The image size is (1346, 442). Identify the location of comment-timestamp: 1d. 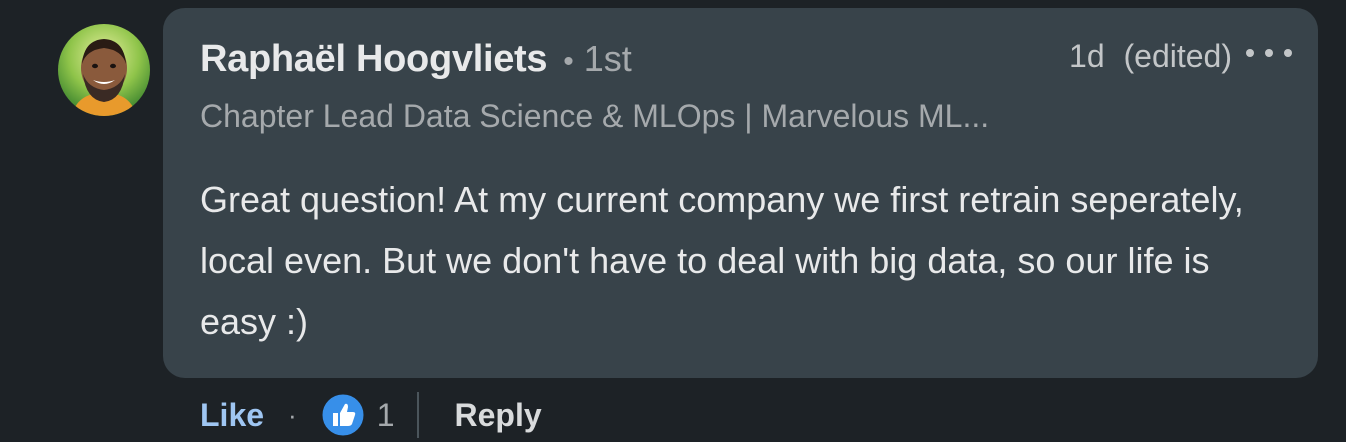
(1087, 56).